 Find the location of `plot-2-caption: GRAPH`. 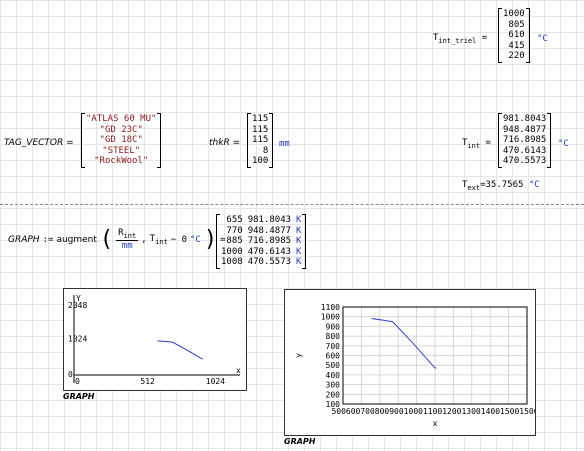

plot-2-caption: GRAPH is located at coordinates (300, 441).